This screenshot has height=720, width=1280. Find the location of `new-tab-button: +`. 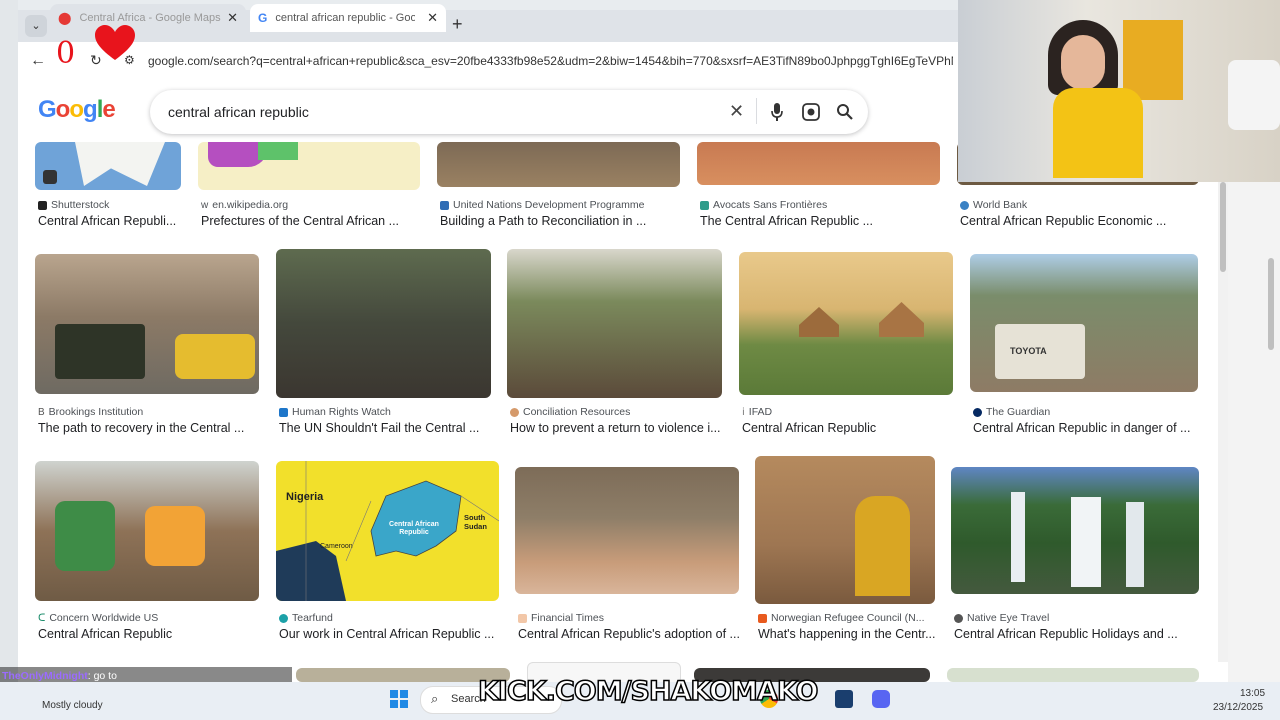

new-tab-button: + is located at coordinates (457, 24).